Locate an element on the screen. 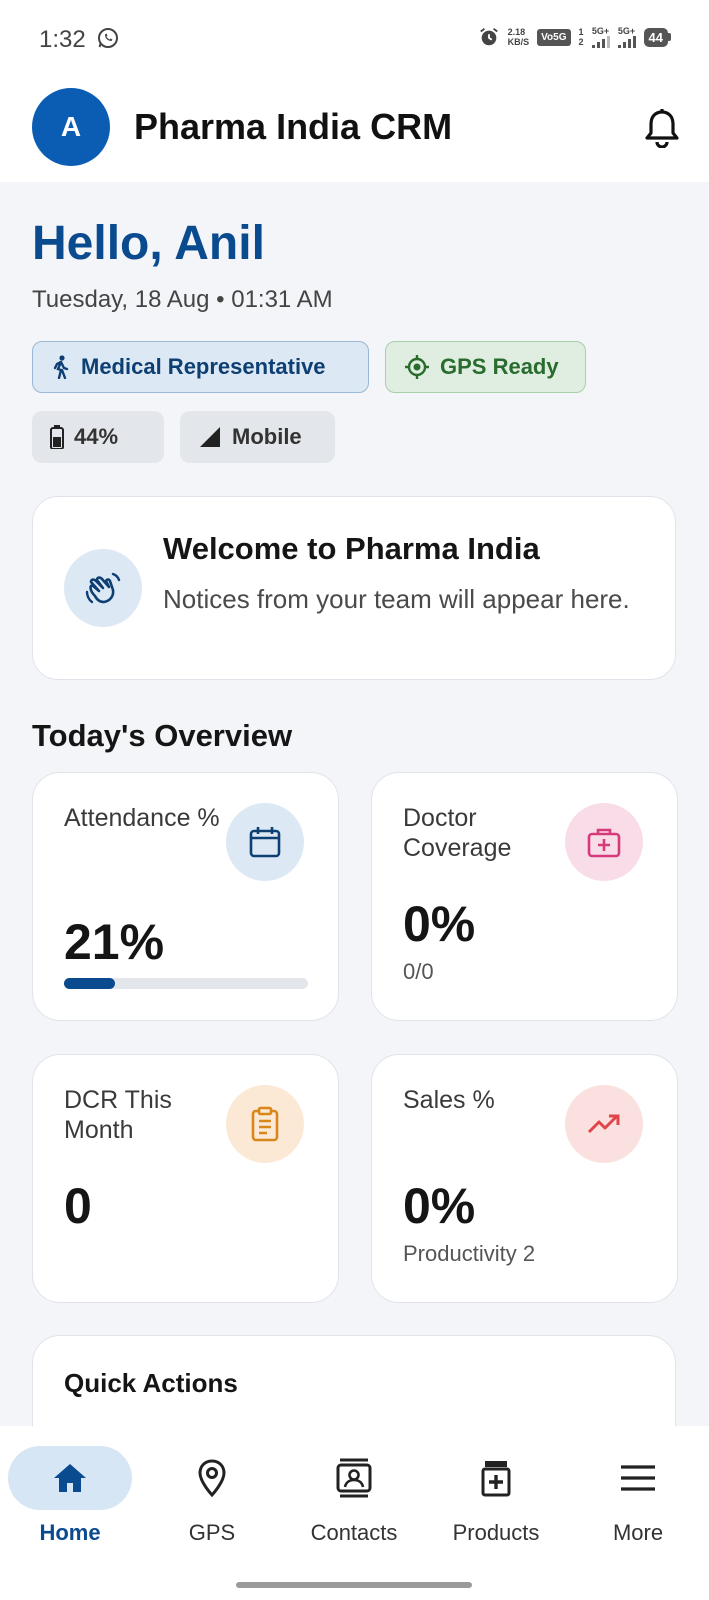  nav-contacts-label: Contacts is located at coordinates (354, 1532).